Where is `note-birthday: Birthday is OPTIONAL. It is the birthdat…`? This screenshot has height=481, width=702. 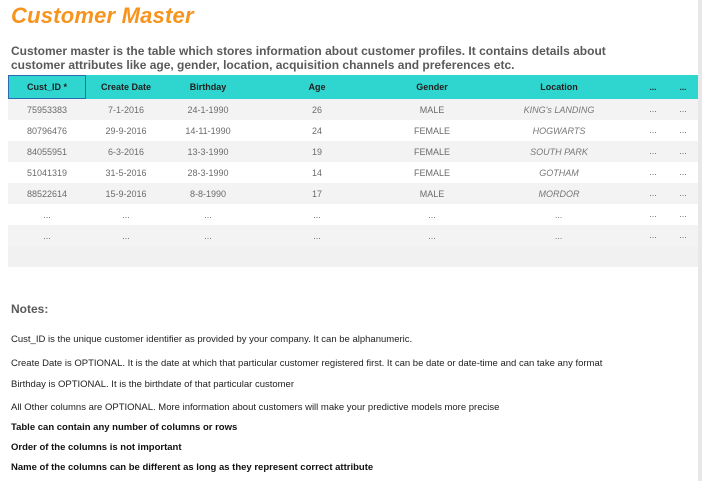
note-birthday: Birthday is OPTIONAL. It is the birthdat… is located at coordinates (153, 384).